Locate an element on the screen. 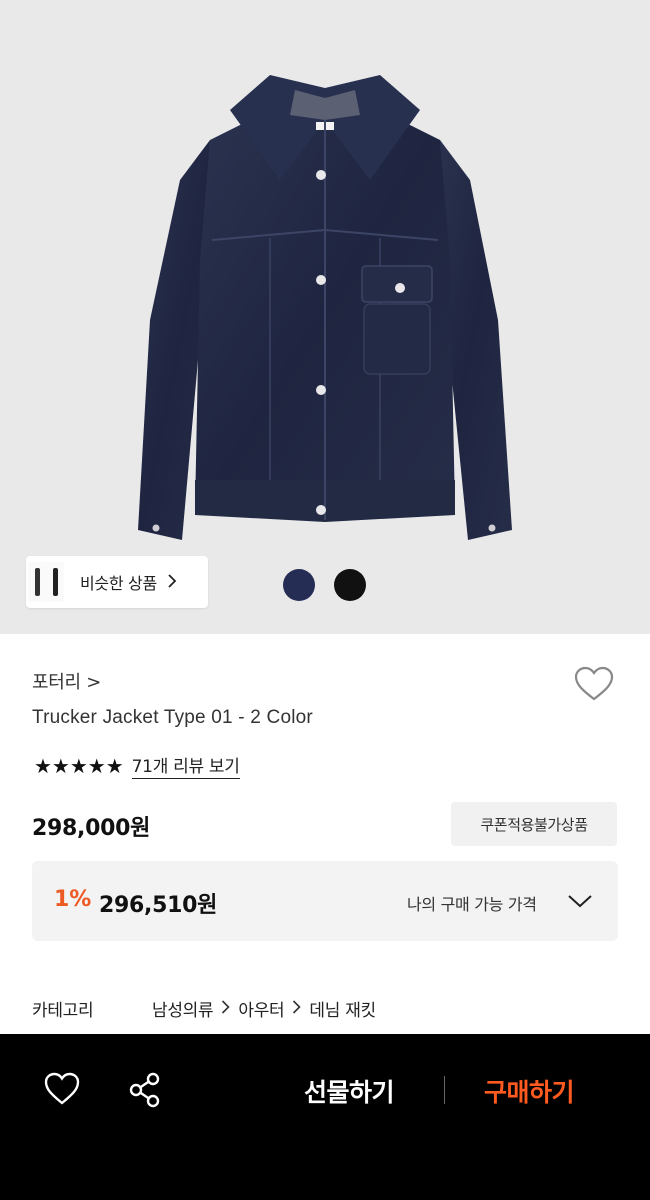  chevron-down-icon is located at coordinates (580, 901).